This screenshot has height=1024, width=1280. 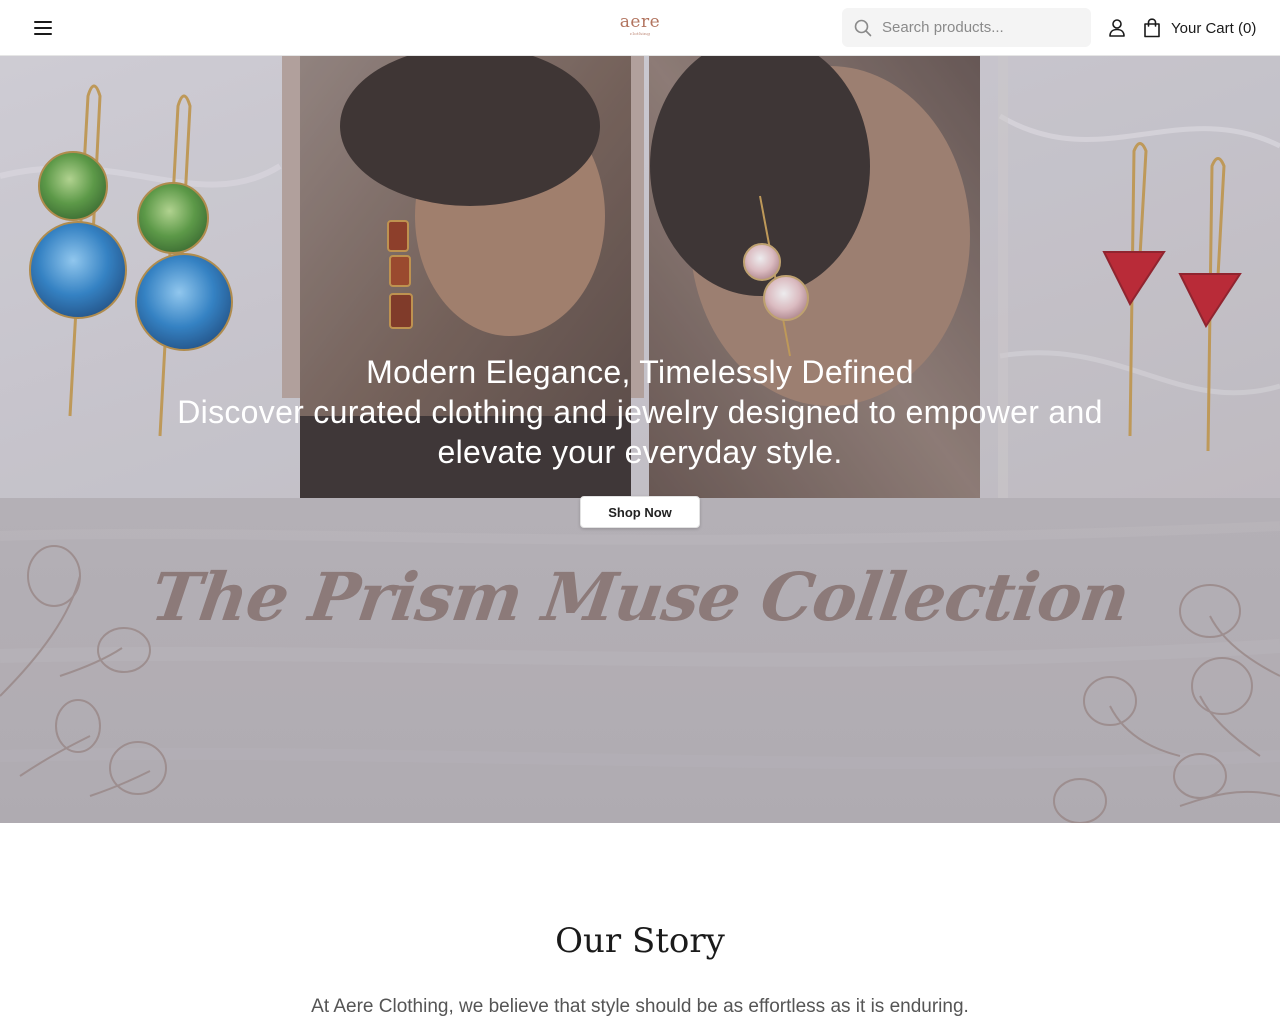 What do you see at coordinates (640, 22) in the screenshot?
I see `logo-wordmark: aere` at bounding box center [640, 22].